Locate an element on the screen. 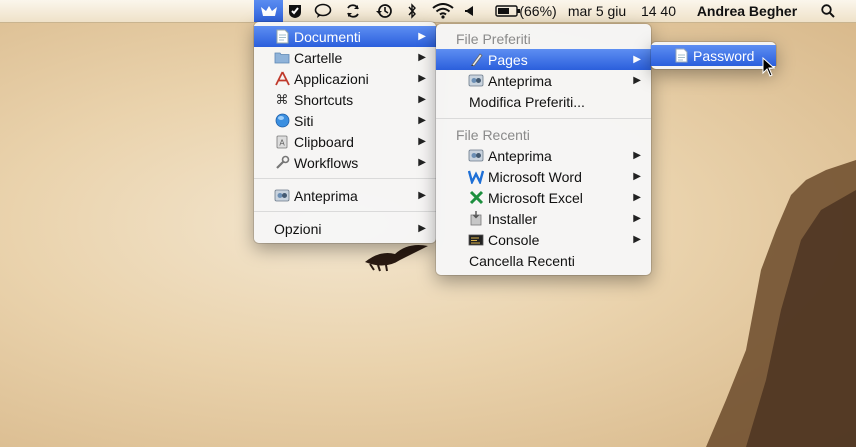 The width and height of the screenshot is (856, 447). menu-item-label: Pages is located at coordinates (508, 59).